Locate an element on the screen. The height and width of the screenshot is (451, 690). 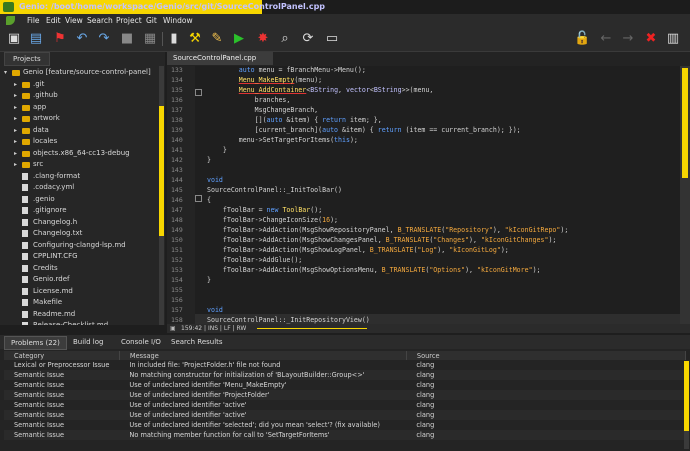
menu-git: Git is located at coordinates (151, 20).